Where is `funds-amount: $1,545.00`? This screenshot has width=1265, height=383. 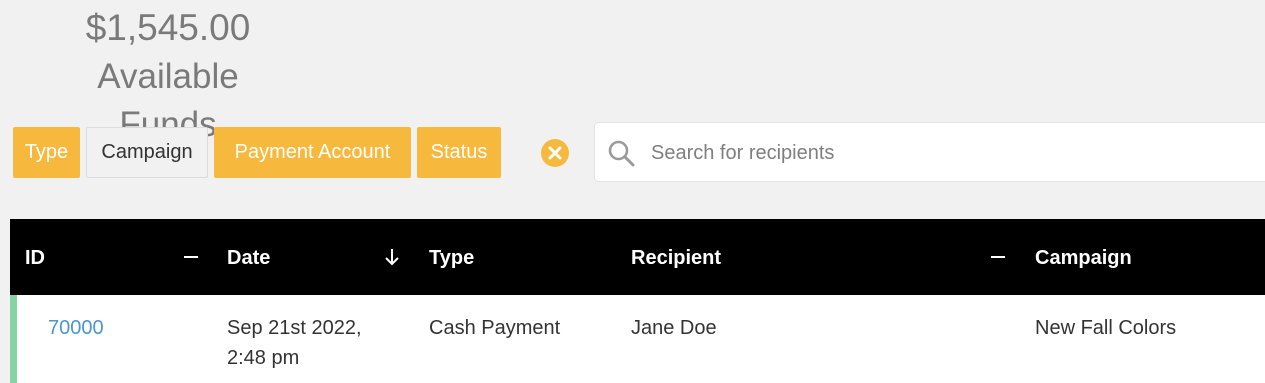 funds-amount: $1,545.00 is located at coordinates (168, 27).